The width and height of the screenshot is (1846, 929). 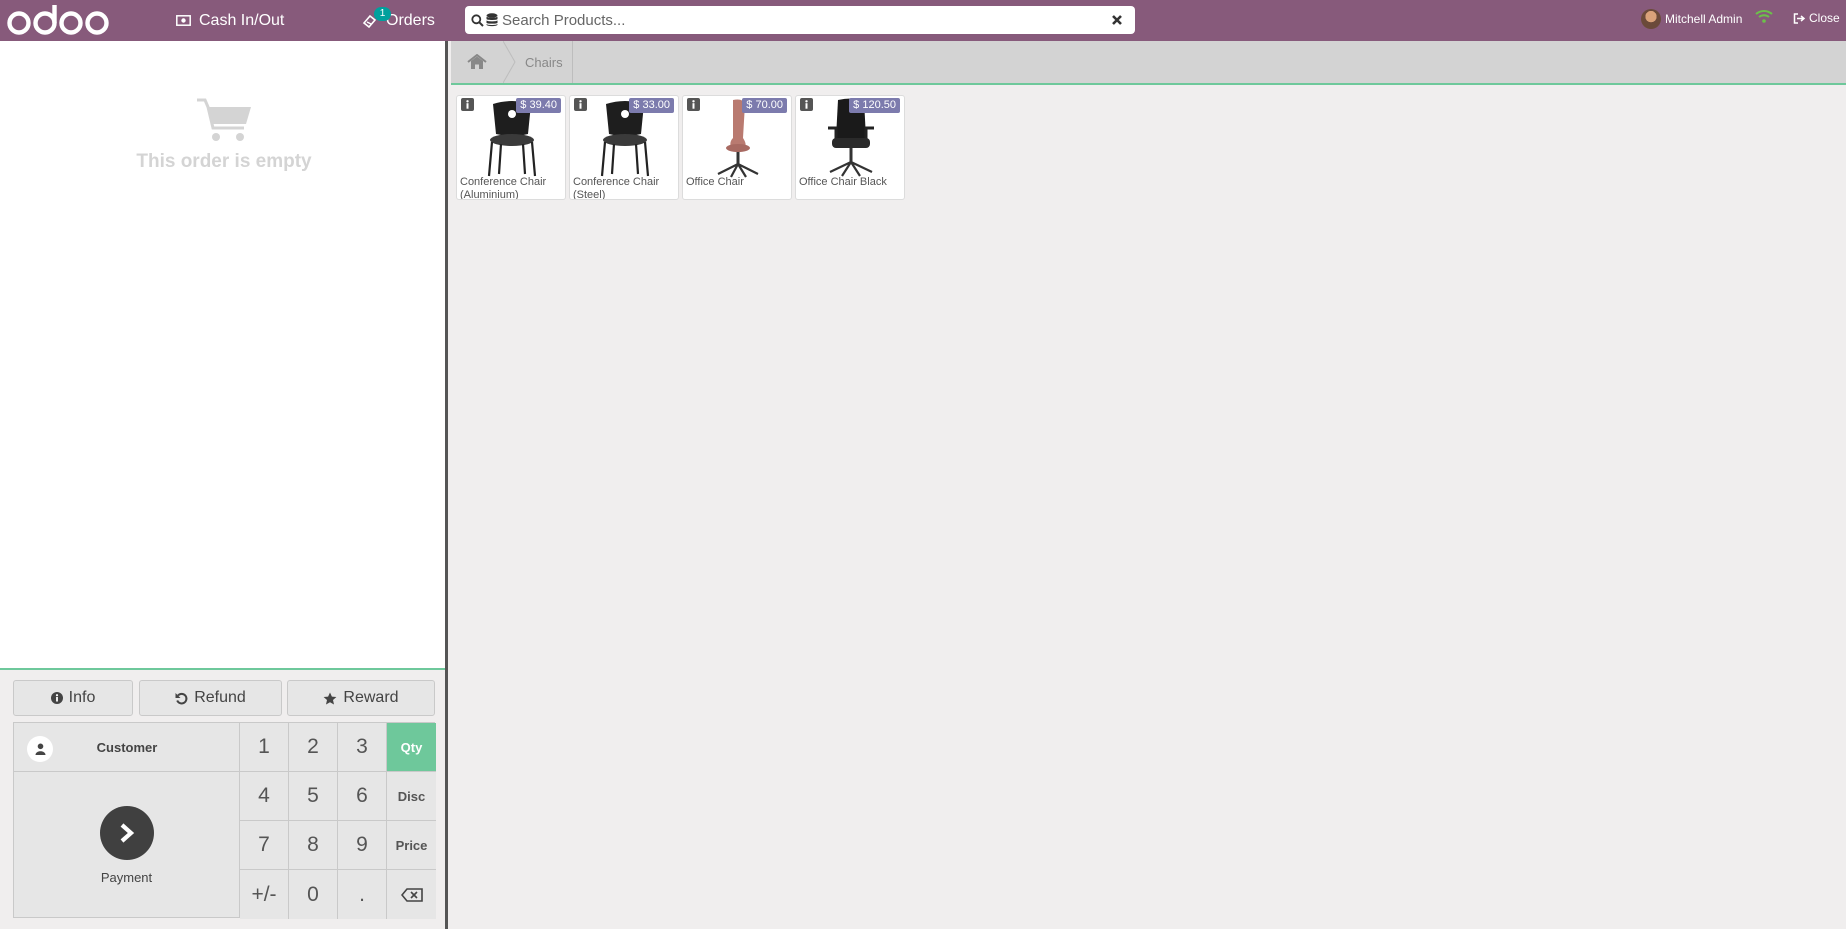 What do you see at coordinates (411, 796) in the screenshot?
I see `mode-disc-button: Disc` at bounding box center [411, 796].